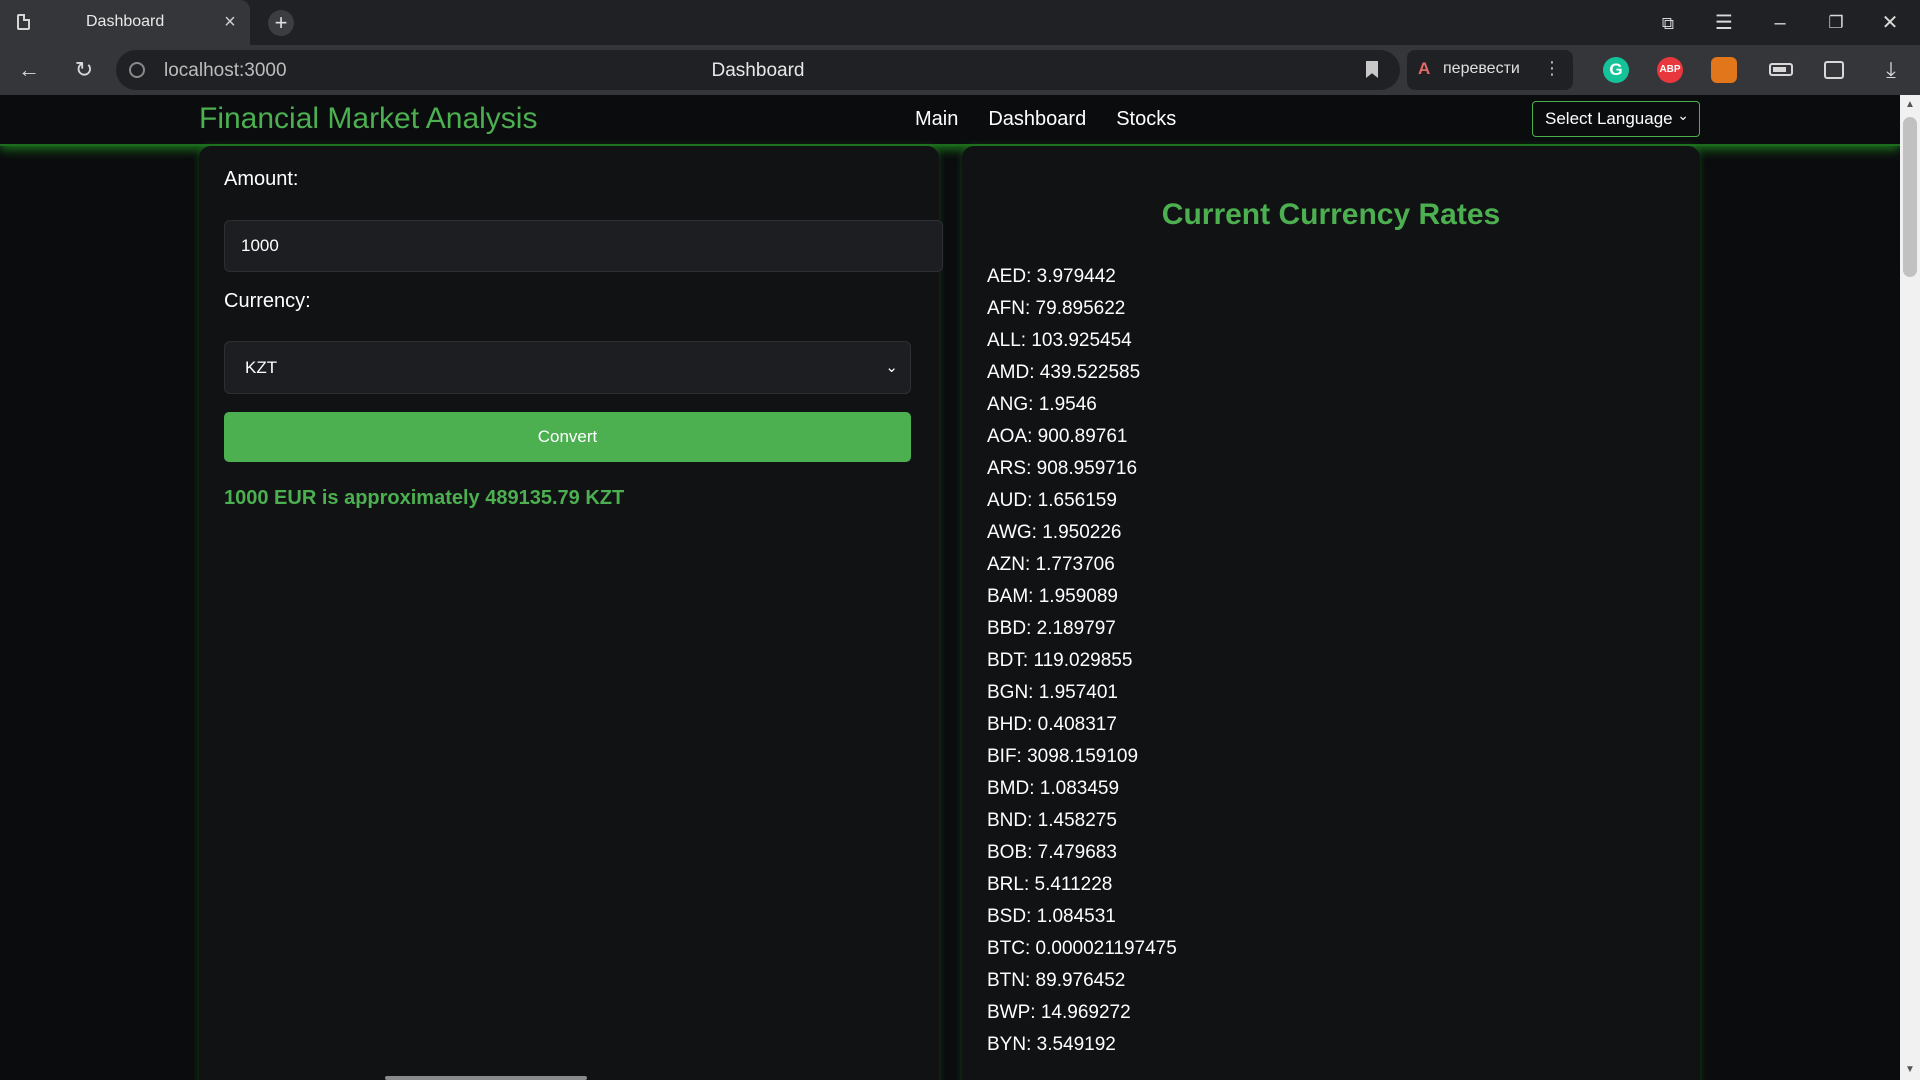  What do you see at coordinates (1059, 340) in the screenshot?
I see `rate-item: ALL: 103.925454` at bounding box center [1059, 340].